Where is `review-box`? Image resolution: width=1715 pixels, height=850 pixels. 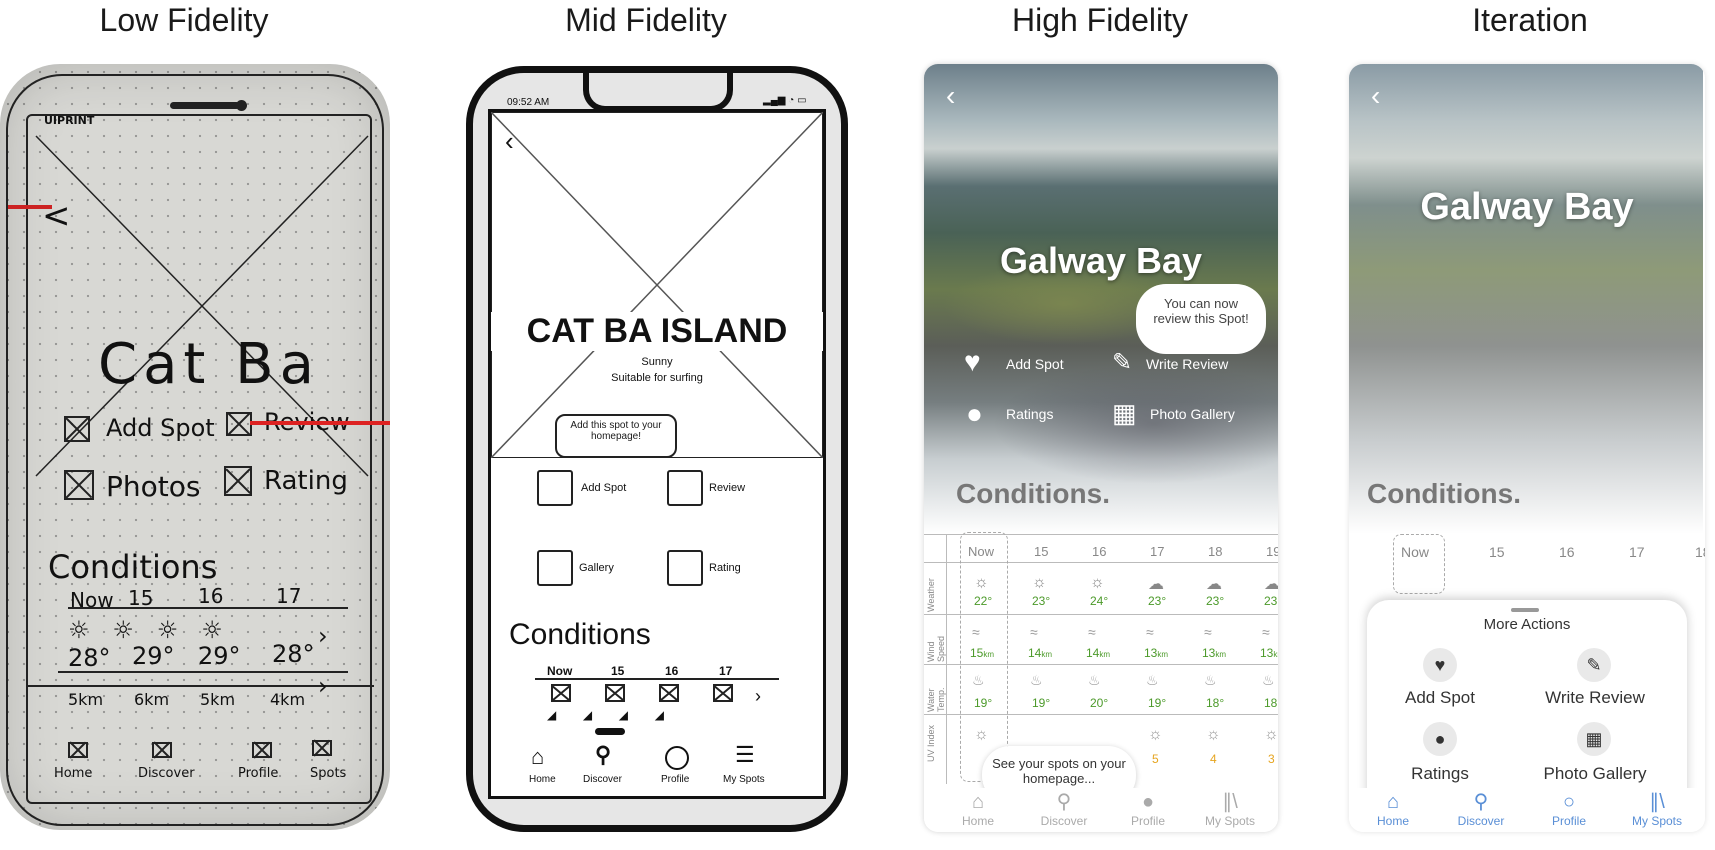 review-box is located at coordinates (239, 424).